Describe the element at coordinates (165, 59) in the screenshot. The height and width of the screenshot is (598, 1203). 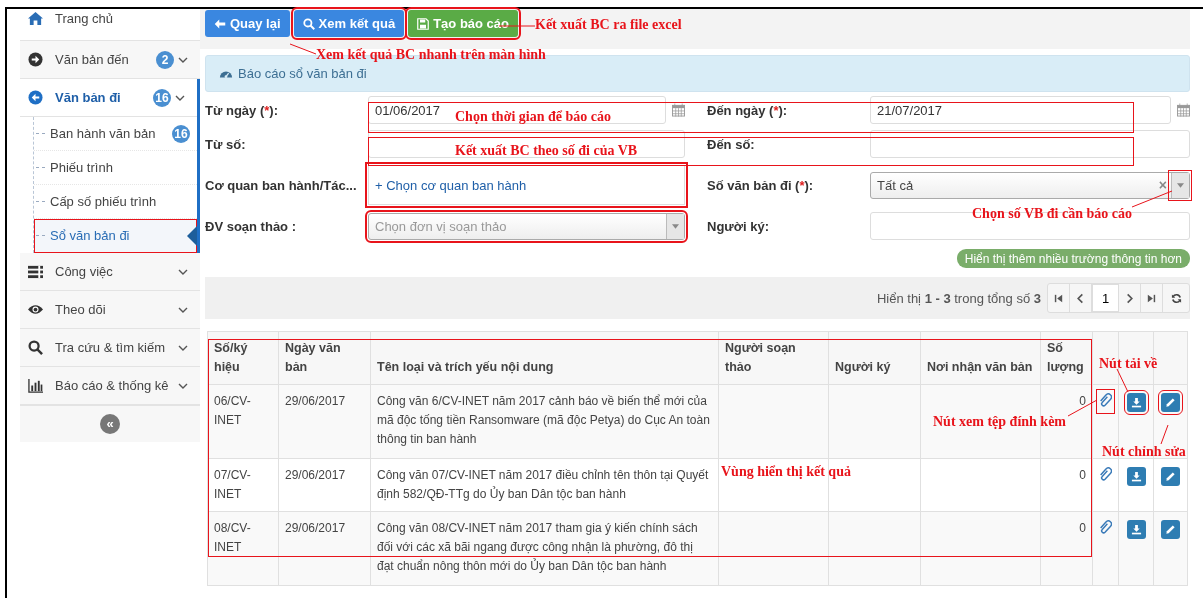
I see `count-badge: 2` at that location.